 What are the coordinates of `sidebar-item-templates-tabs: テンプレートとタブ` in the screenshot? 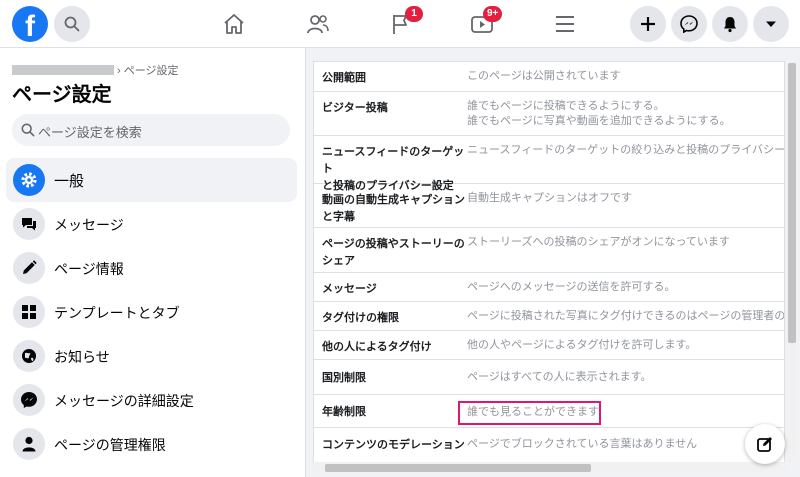 It's located at (151, 312).